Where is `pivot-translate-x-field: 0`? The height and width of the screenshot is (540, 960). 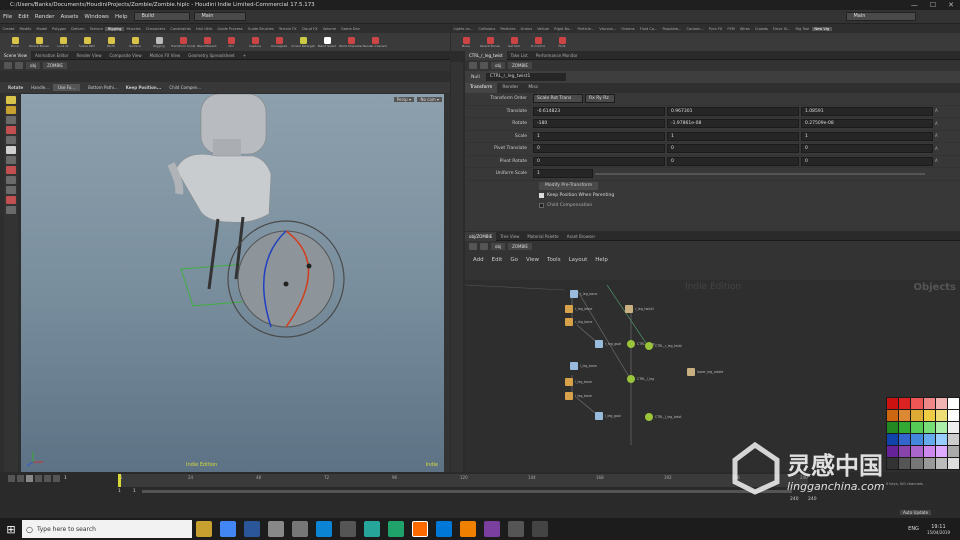 pivot-translate-x-field: 0 is located at coordinates (599, 149).